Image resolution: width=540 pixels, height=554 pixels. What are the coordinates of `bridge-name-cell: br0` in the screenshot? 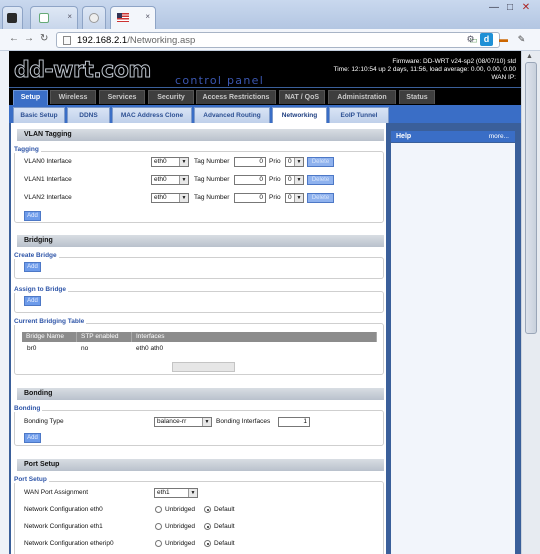 It's located at (32, 348).